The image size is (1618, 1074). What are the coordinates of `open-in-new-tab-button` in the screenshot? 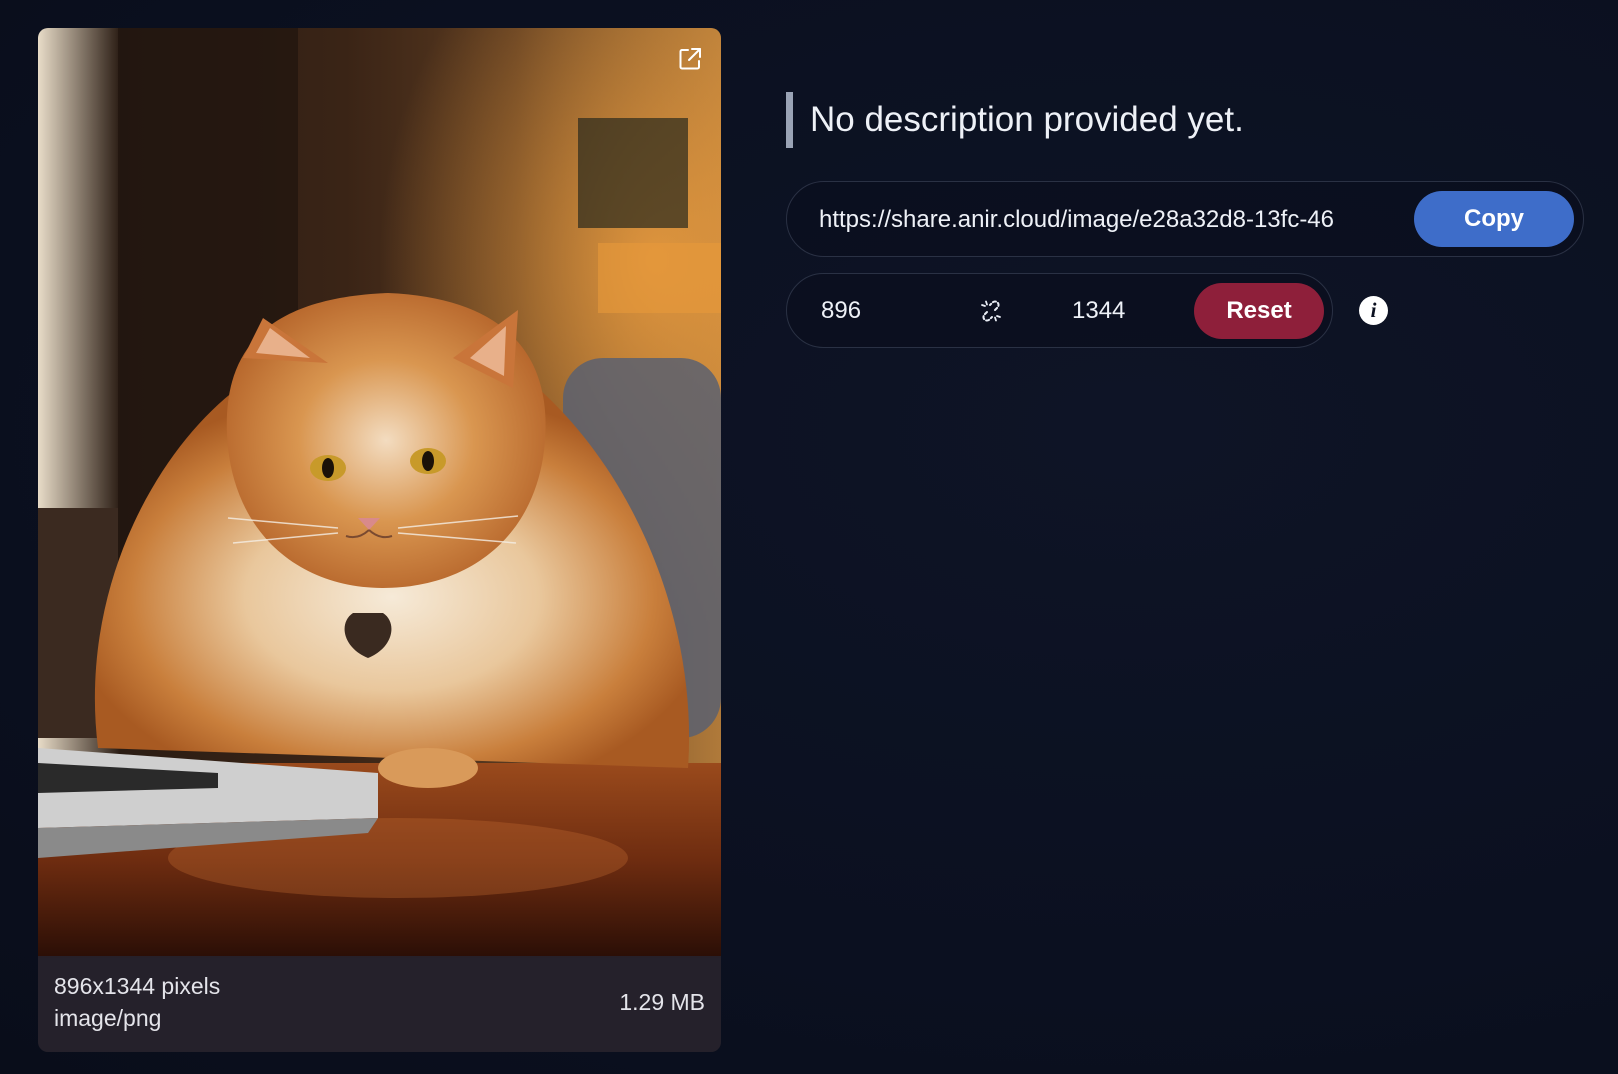 It's located at (690, 59).